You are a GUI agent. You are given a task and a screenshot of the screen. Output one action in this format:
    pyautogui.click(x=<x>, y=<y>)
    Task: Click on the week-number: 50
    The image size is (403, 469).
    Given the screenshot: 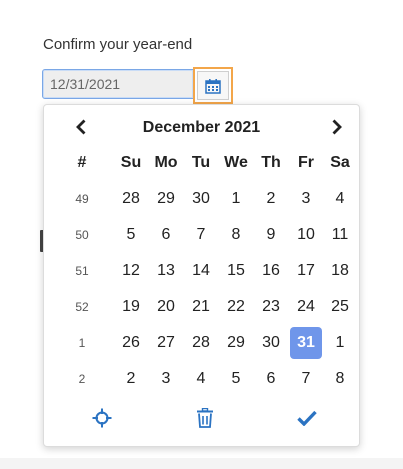 What is the action you would take?
    pyautogui.click(x=82, y=235)
    